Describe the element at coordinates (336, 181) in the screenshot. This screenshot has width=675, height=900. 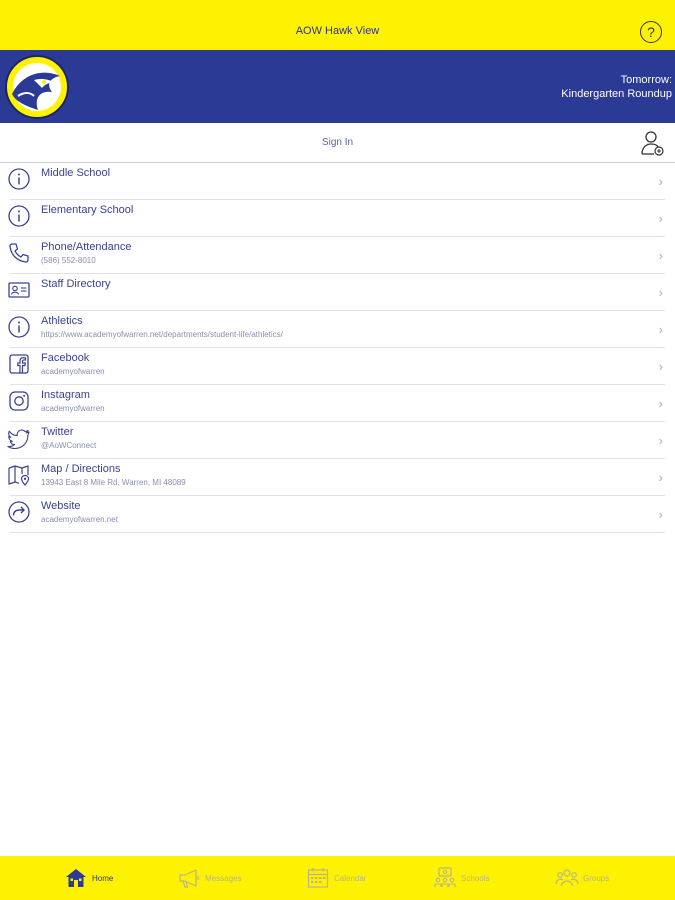
I see `list-item-middle-school: Middle School ›` at that location.